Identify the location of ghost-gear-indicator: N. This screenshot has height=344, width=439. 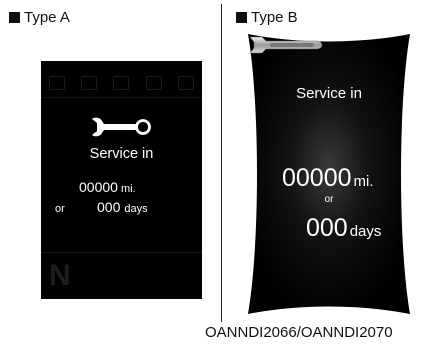
(60, 275).